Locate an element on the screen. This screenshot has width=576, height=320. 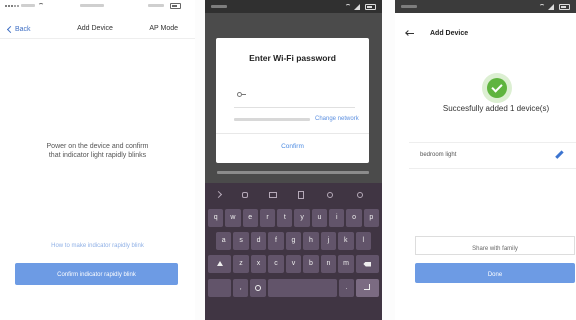
instruction-line-1: Power on the device and confirm is located at coordinates (97, 146).